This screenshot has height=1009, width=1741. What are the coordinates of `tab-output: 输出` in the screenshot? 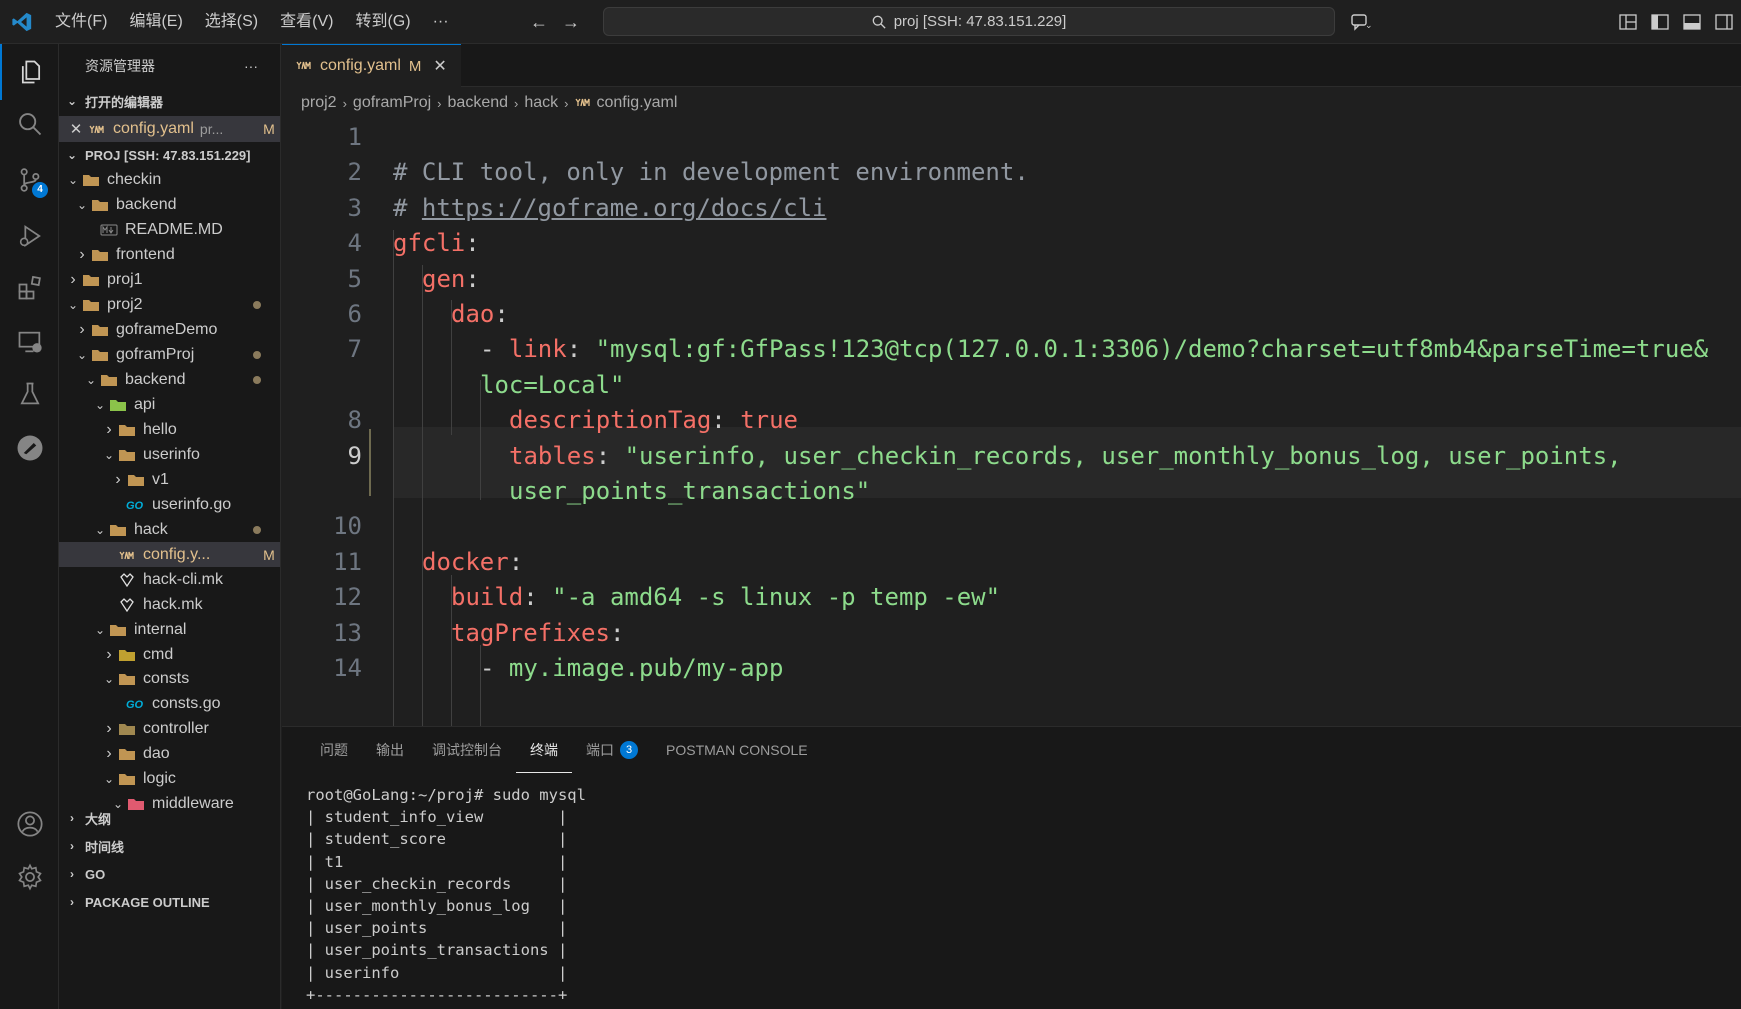 It's located at (390, 750).